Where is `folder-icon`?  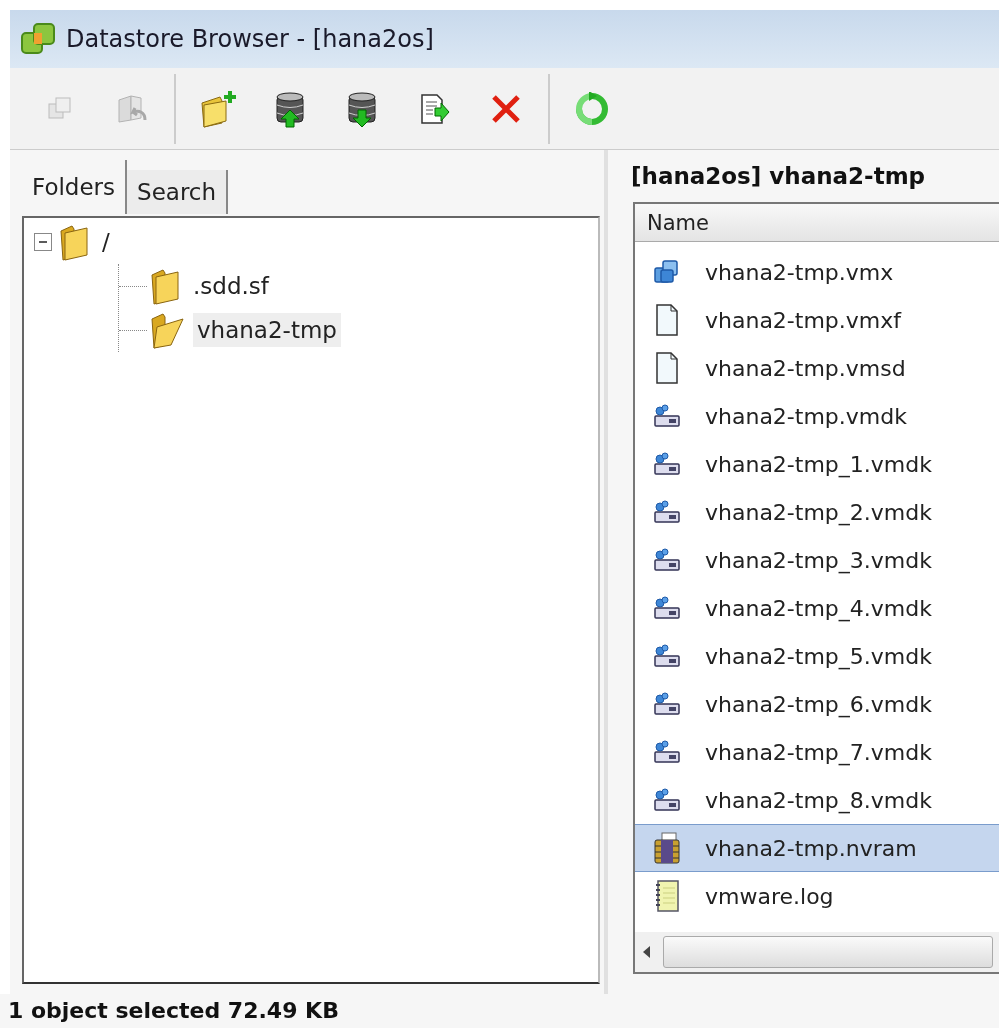
folder-icon is located at coordinates (74, 242).